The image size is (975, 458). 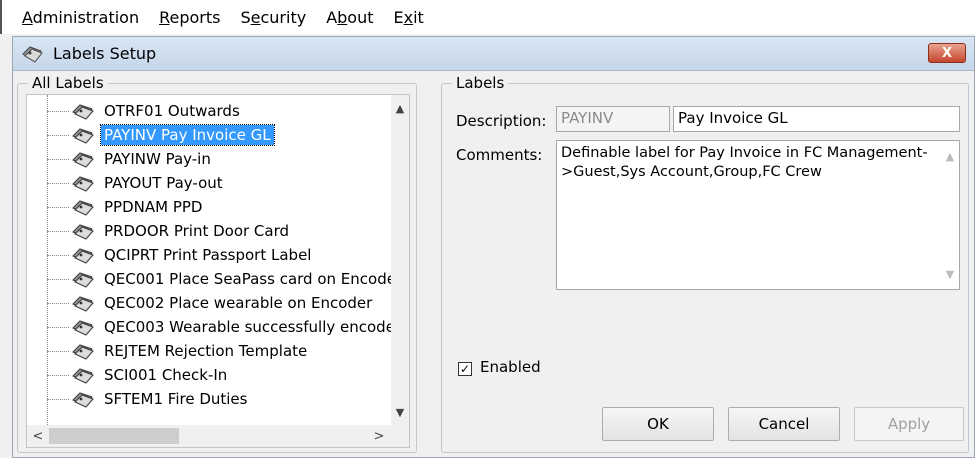 I want to click on labels-tag-icon, so click(x=34, y=54).